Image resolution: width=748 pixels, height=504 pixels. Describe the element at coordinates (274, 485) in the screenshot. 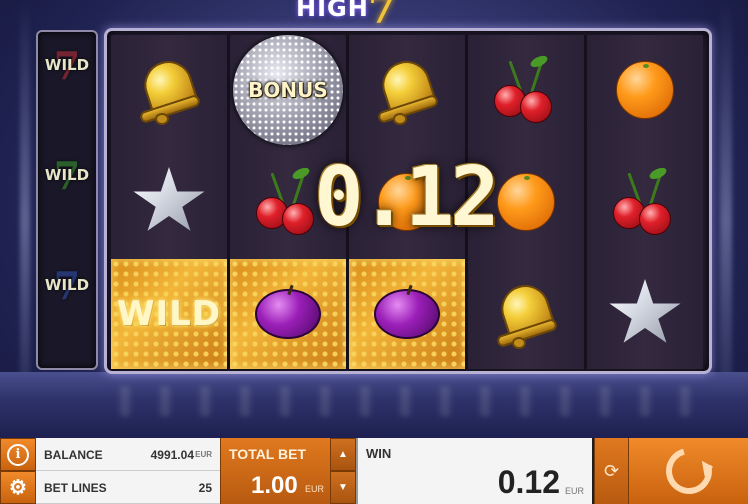

I see `total-bet-value: 1.00` at that location.